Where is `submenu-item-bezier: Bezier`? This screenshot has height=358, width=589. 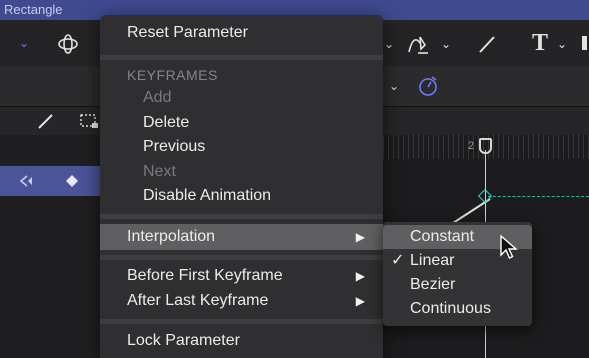
submenu-item-bezier: Bezier is located at coordinates (457, 285).